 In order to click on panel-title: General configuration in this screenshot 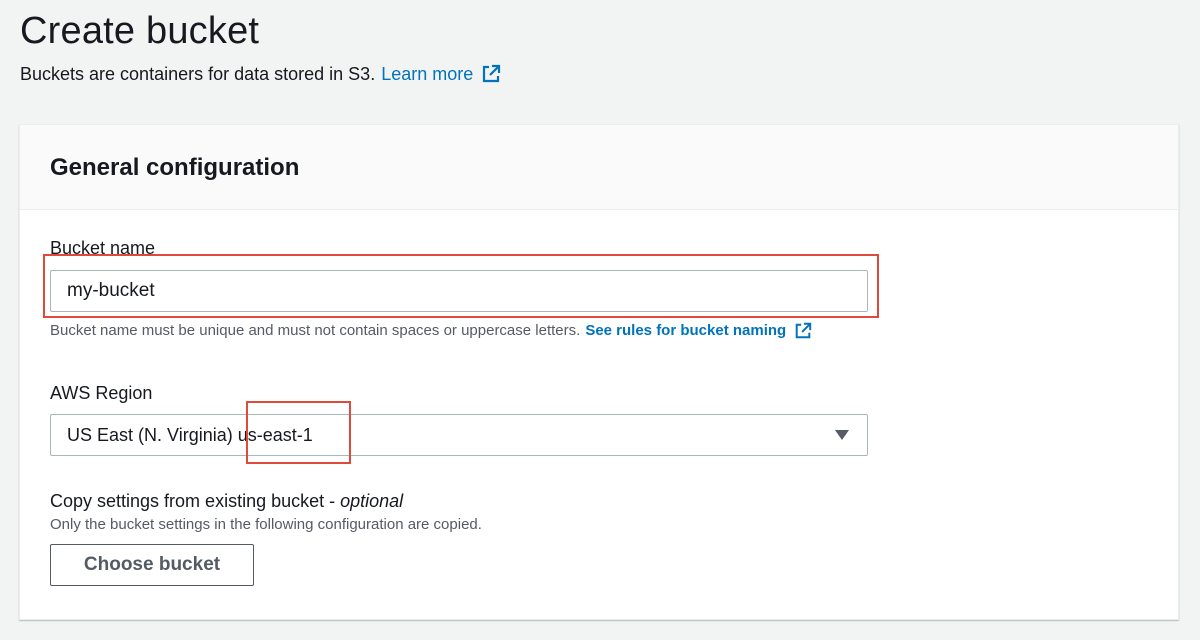, I will do `click(175, 167)`.